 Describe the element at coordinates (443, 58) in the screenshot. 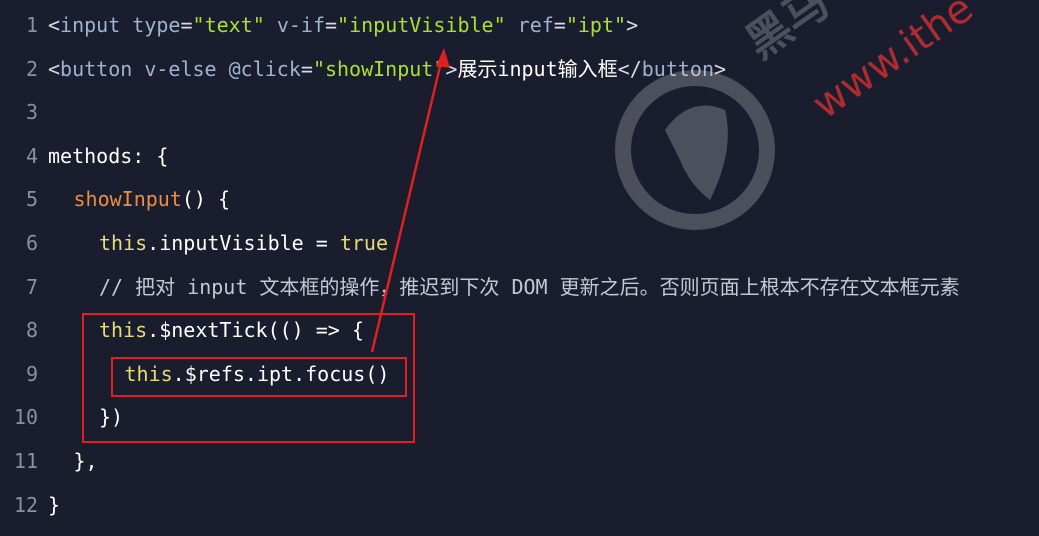

I see `red-arrow-head-icon` at that location.